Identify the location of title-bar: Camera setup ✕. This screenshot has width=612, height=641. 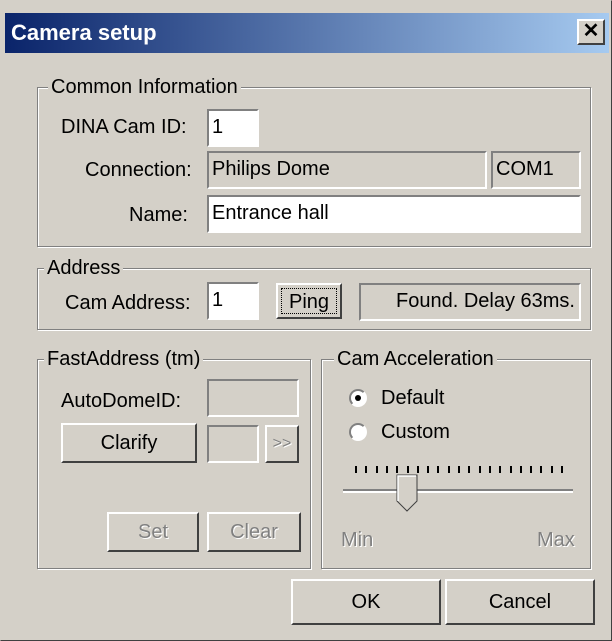
(307, 33).